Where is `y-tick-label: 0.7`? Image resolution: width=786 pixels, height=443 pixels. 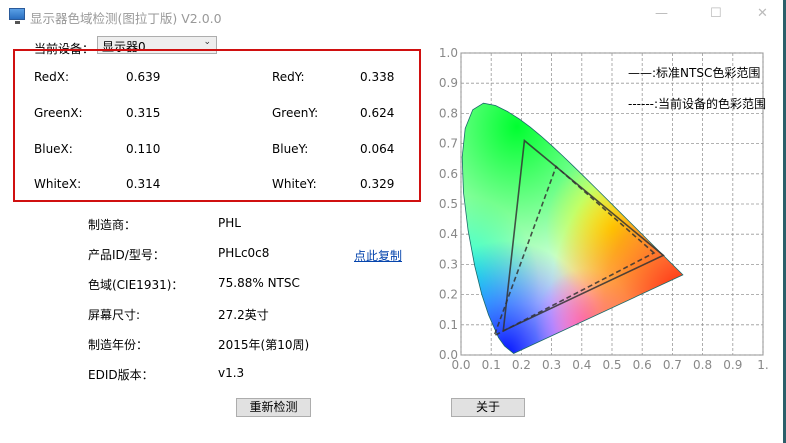 y-tick-label: 0.7 is located at coordinates (448, 144).